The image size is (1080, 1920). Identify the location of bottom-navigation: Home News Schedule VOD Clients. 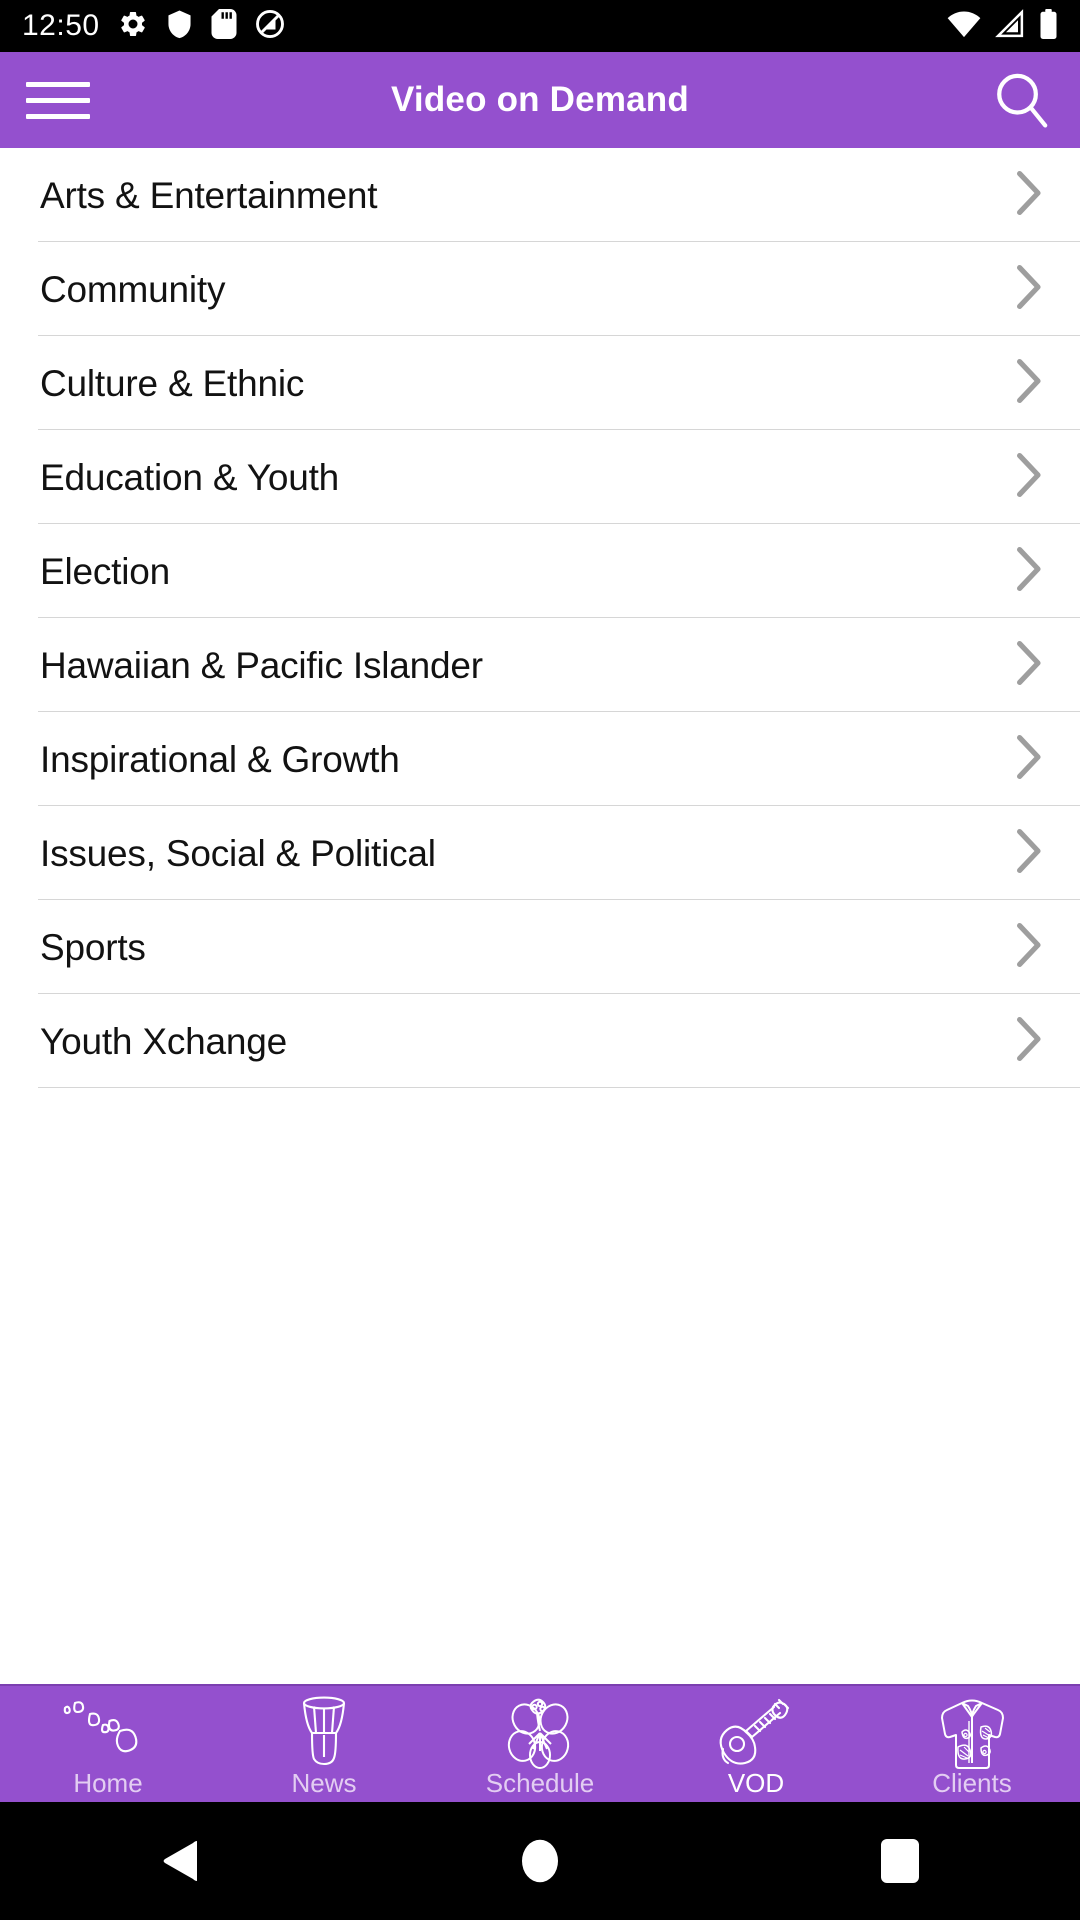
(540, 1743).